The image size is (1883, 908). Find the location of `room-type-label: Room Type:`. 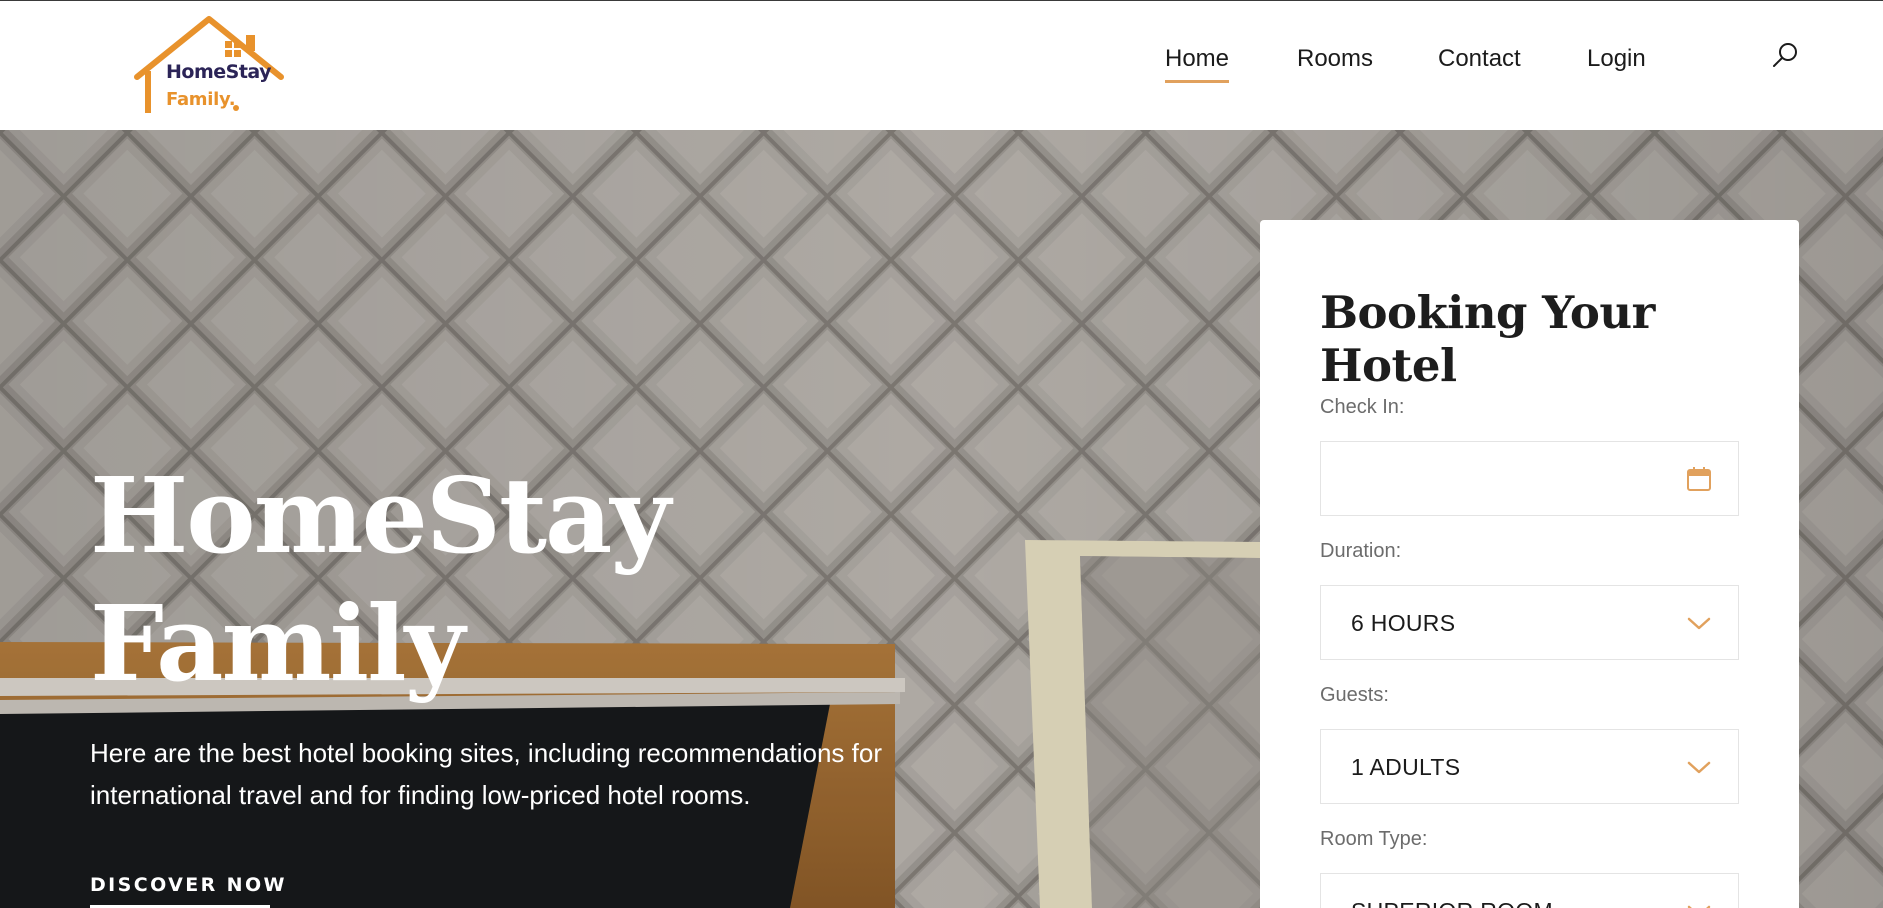

room-type-label: Room Type: is located at coordinates (1374, 839).